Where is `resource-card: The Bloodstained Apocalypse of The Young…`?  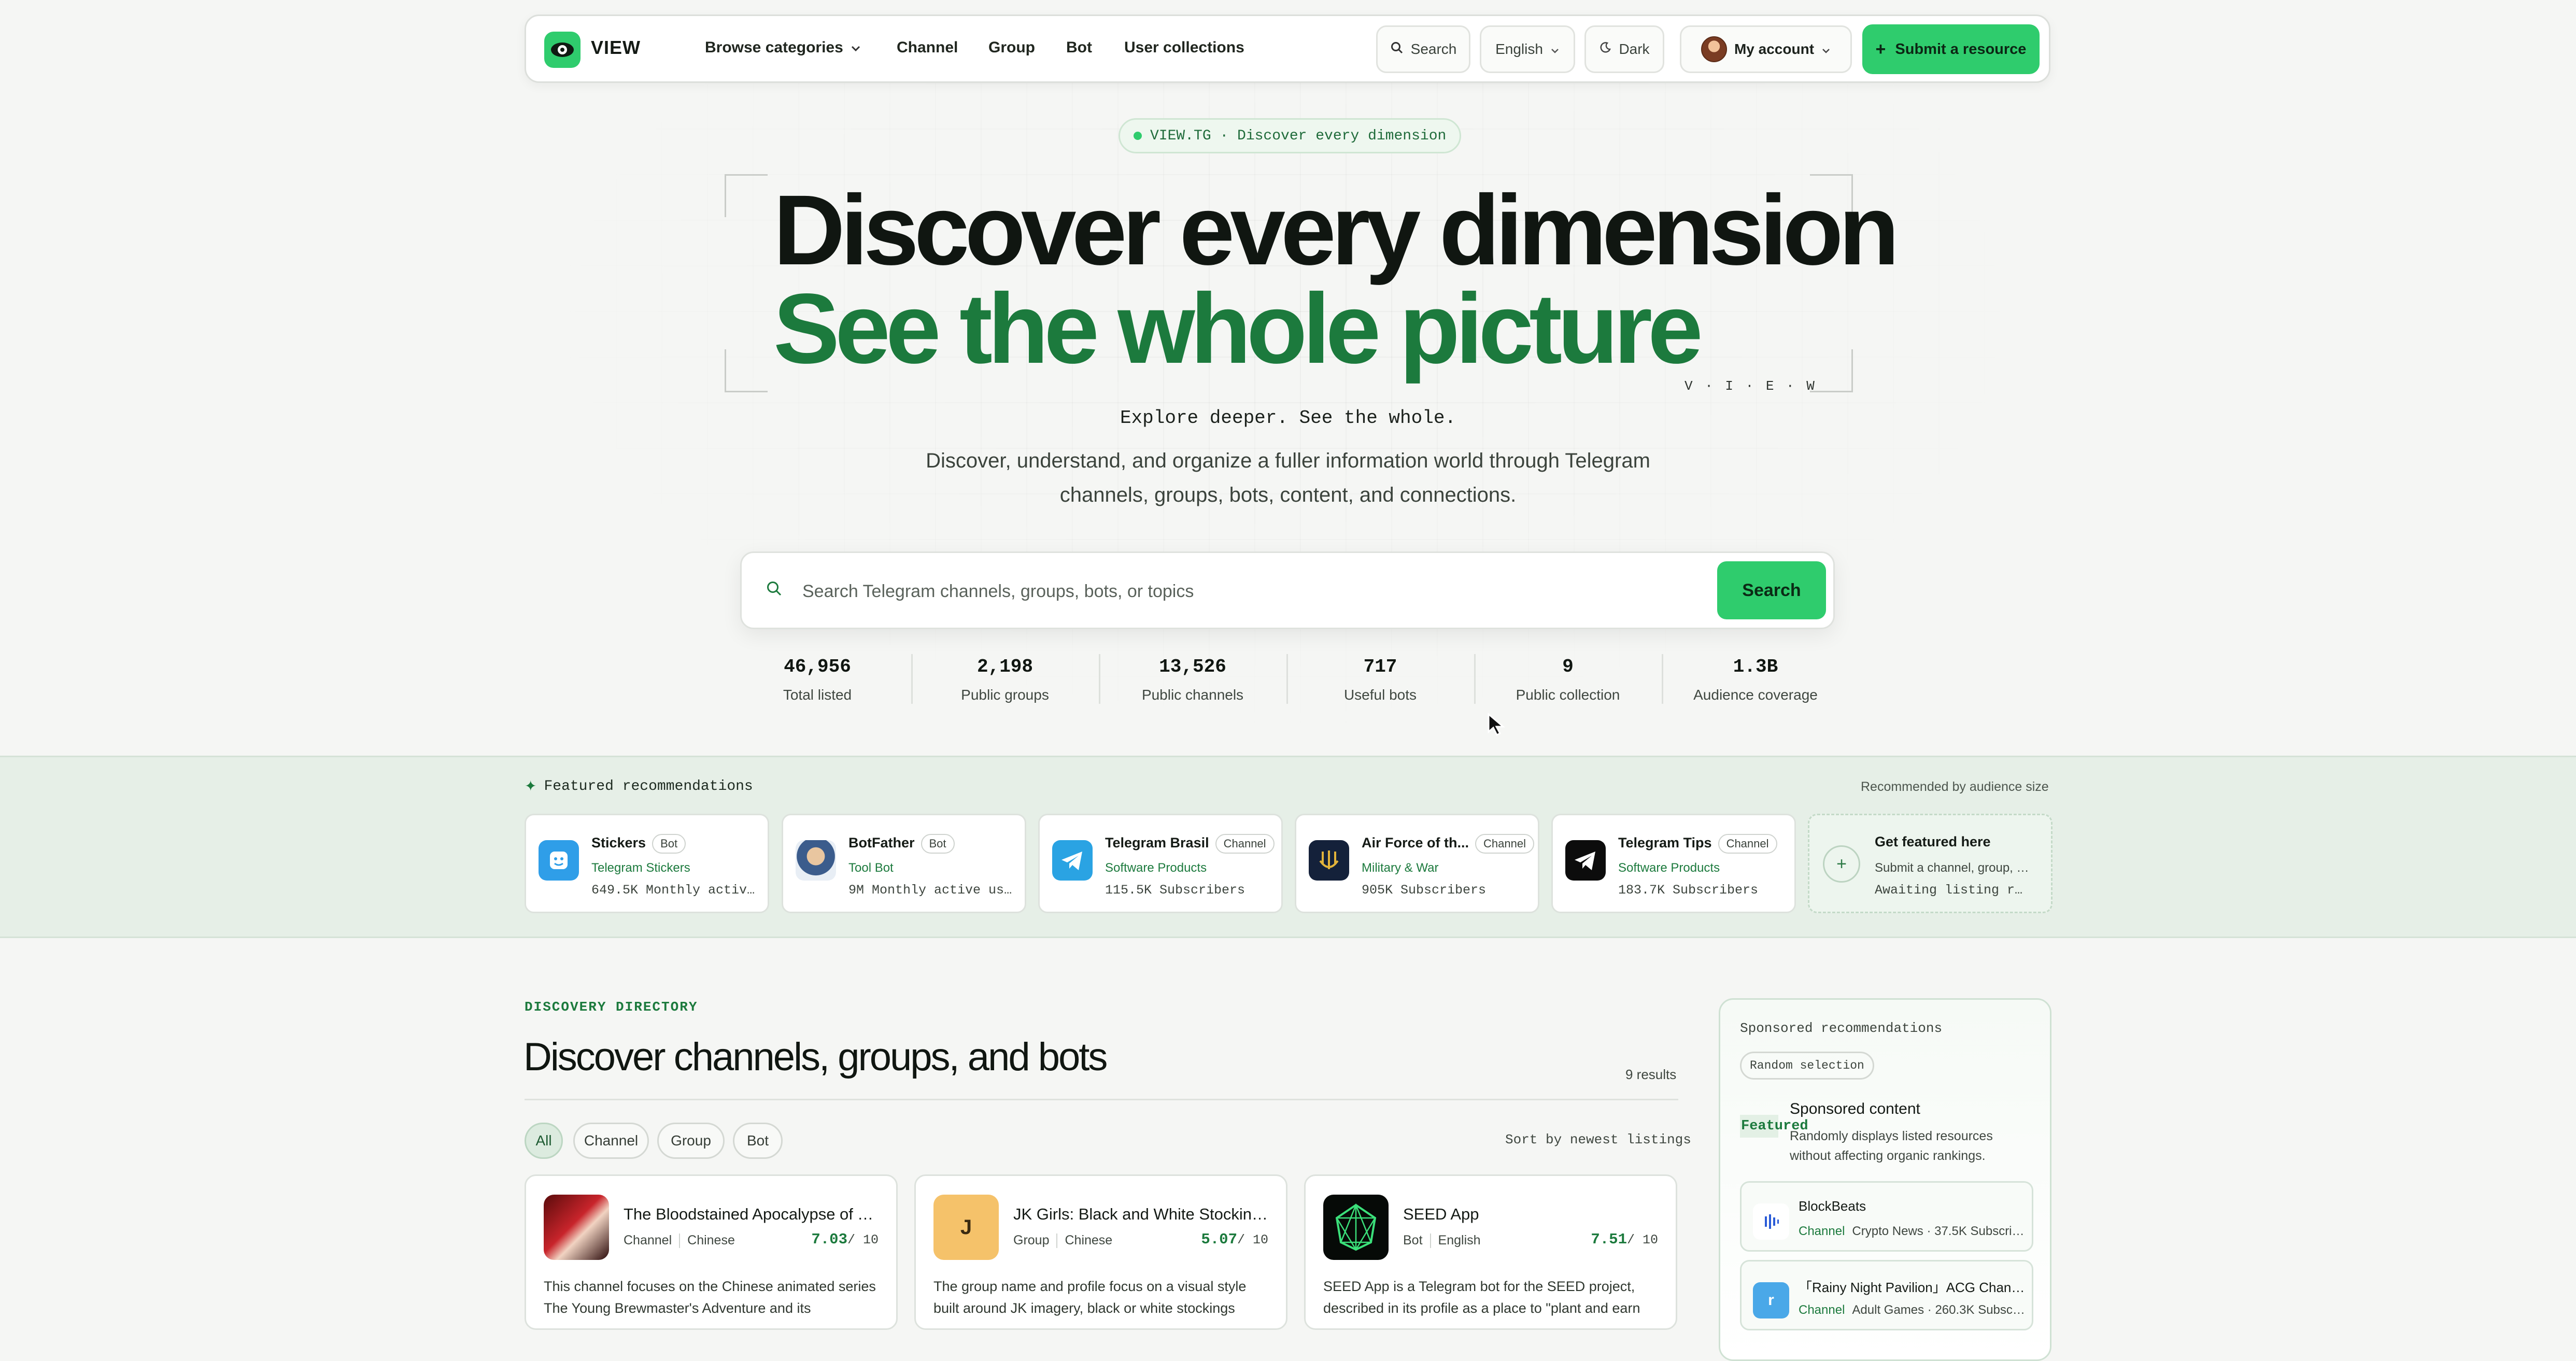 resource-card: The Bloodstained Apocalypse of The Young… is located at coordinates (711, 1252).